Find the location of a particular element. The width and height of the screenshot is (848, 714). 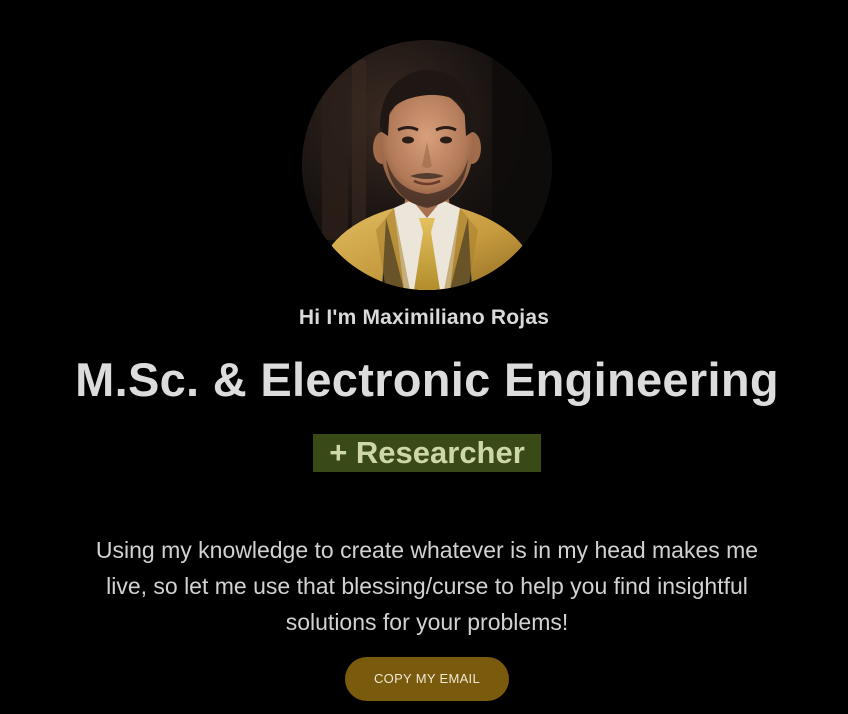

portrait-illustration is located at coordinates (427, 165).